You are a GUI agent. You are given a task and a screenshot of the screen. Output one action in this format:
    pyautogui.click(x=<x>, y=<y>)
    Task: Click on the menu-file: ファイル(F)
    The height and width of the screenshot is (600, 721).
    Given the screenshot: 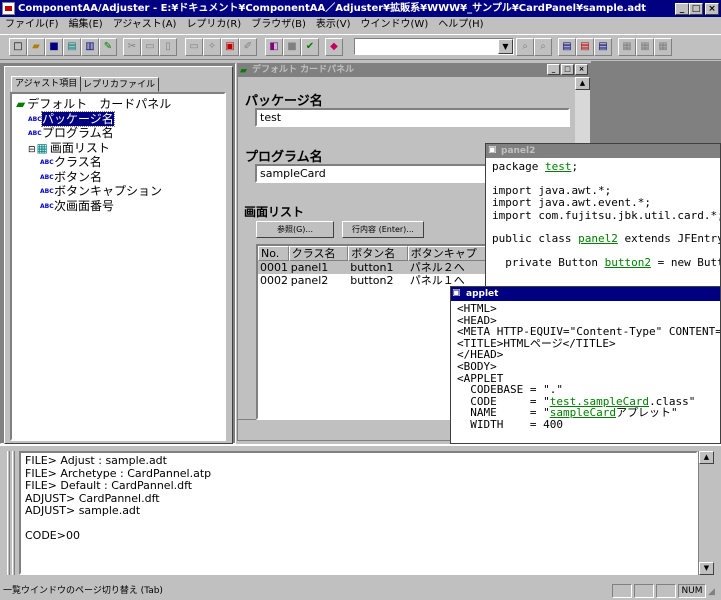 What is the action you would take?
    pyautogui.click(x=32, y=24)
    